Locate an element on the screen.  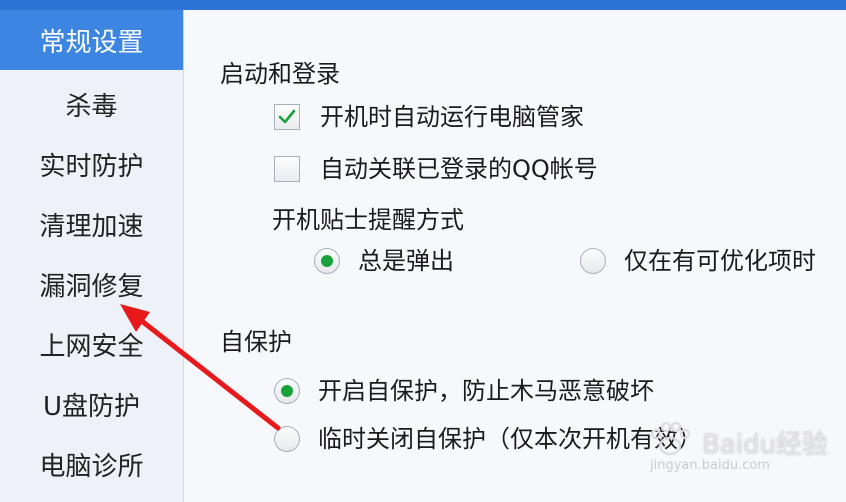
sidebar-item-label: 实时防护 is located at coordinates (91, 166).